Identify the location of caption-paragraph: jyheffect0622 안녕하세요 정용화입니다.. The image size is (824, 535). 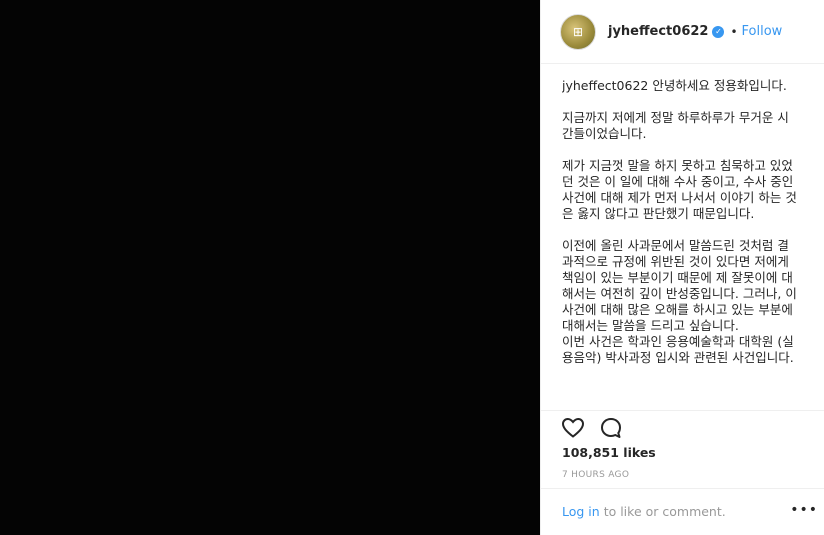
(680, 86).